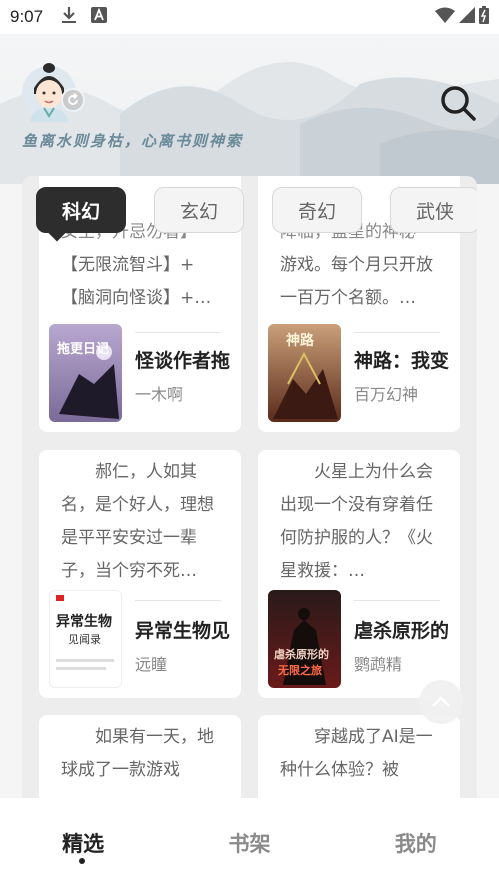 This screenshot has width=499, height=888. Describe the element at coordinates (300, 341) in the screenshot. I see `book-cover-title: 神路` at that location.